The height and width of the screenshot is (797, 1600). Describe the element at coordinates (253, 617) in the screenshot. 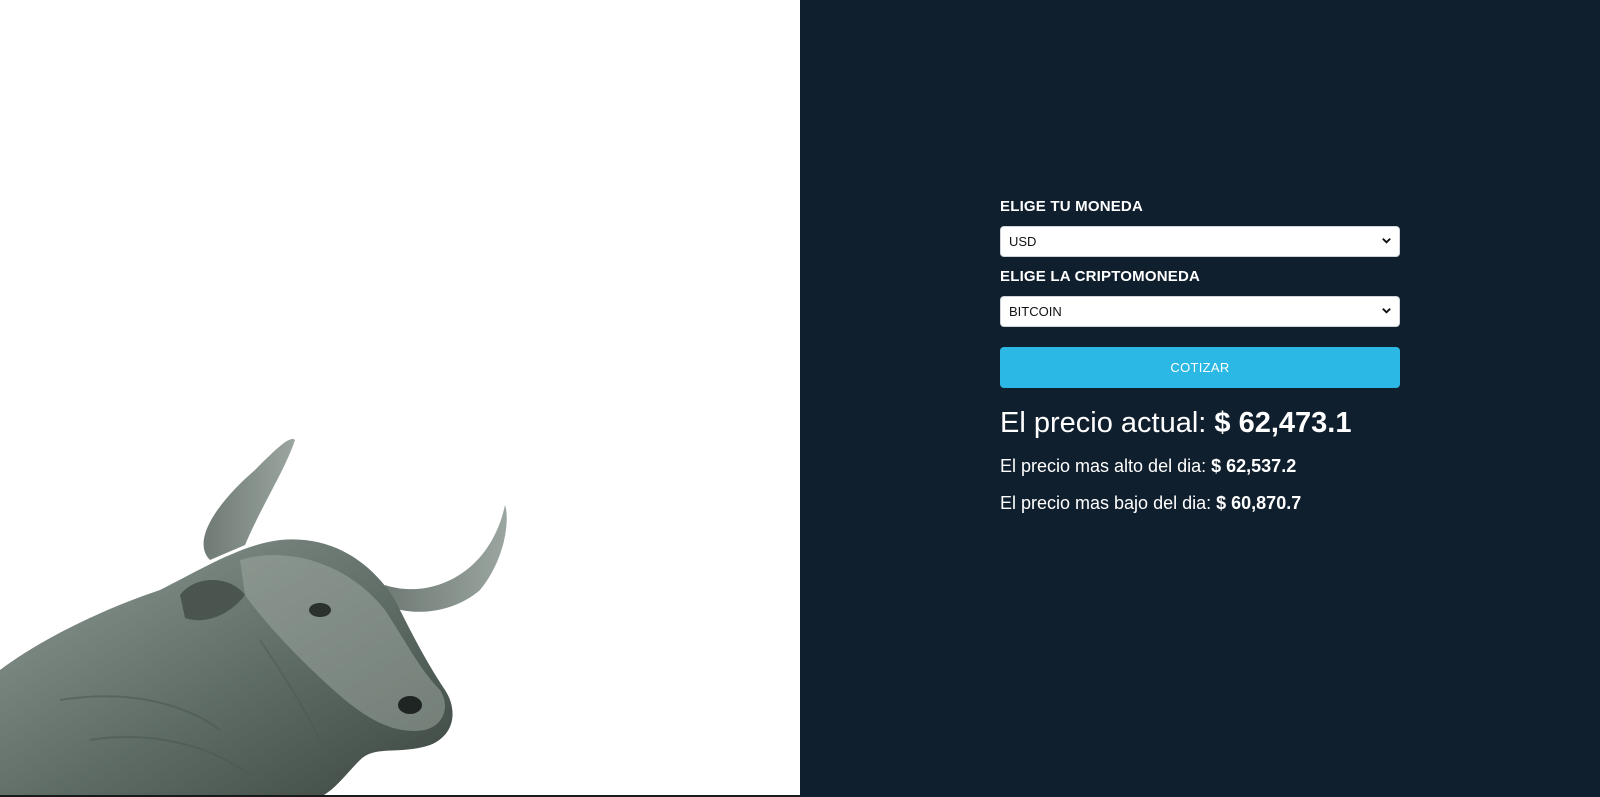

I see `bull-image` at that location.